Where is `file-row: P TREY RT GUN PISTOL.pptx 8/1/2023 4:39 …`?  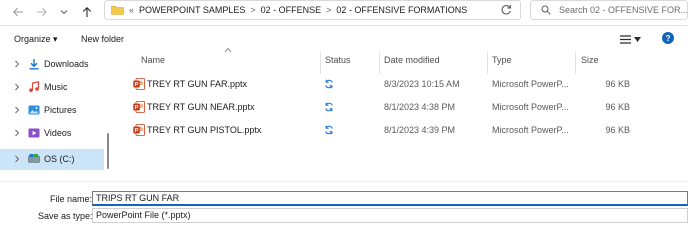 file-row: P TREY RT GUN PISTOL.pptx 8/1/2023 4:39 … is located at coordinates (381, 130).